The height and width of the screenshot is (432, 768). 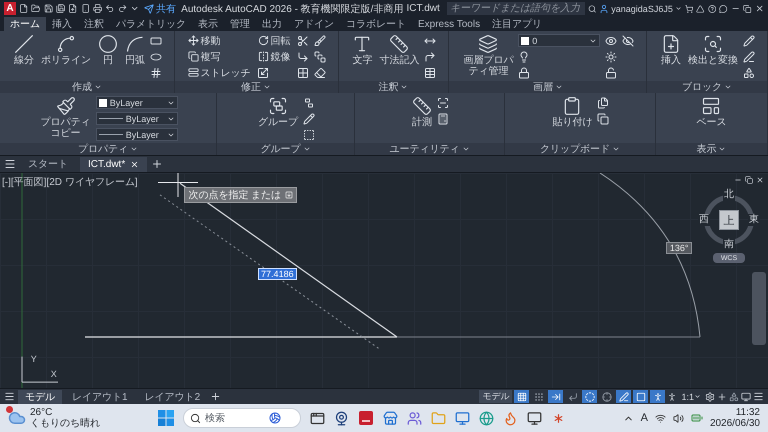 What do you see at coordinates (722, 397) in the screenshot?
I see `plus-icon` at bounding box center [722, 397].